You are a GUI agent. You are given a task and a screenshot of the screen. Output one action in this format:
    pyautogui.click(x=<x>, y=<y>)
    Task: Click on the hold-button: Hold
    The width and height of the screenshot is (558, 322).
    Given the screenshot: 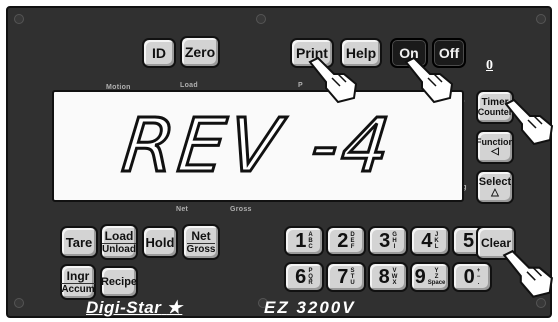 What is the action you would take?
    pyautogui.click(x=160, y=242)
    